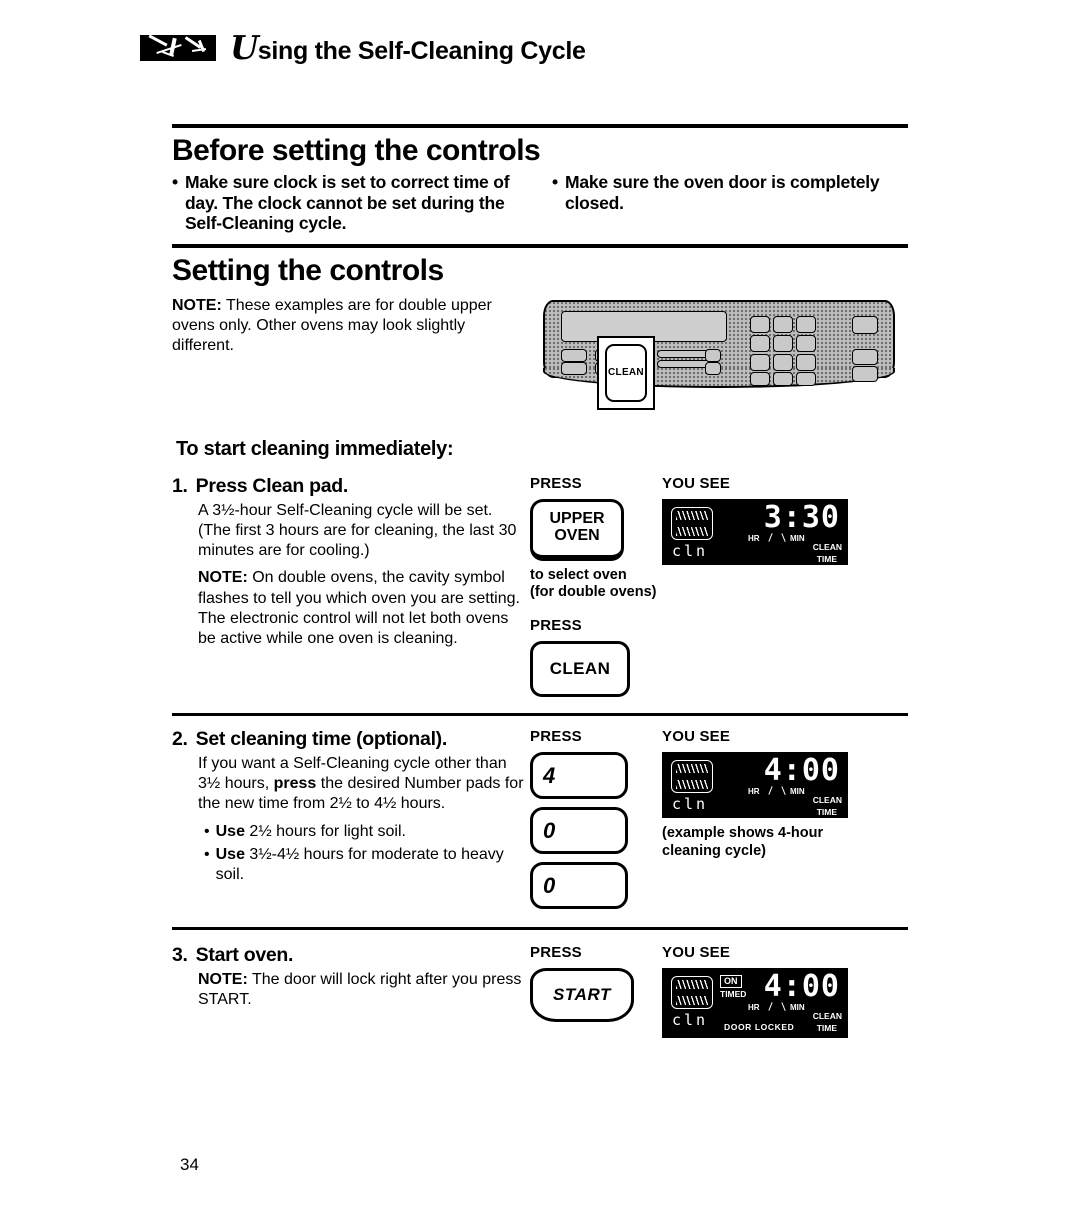 This screenshot has width=1080, height=1206. I want to click on step-1-title: Press Clean pad., so click(272, 485).